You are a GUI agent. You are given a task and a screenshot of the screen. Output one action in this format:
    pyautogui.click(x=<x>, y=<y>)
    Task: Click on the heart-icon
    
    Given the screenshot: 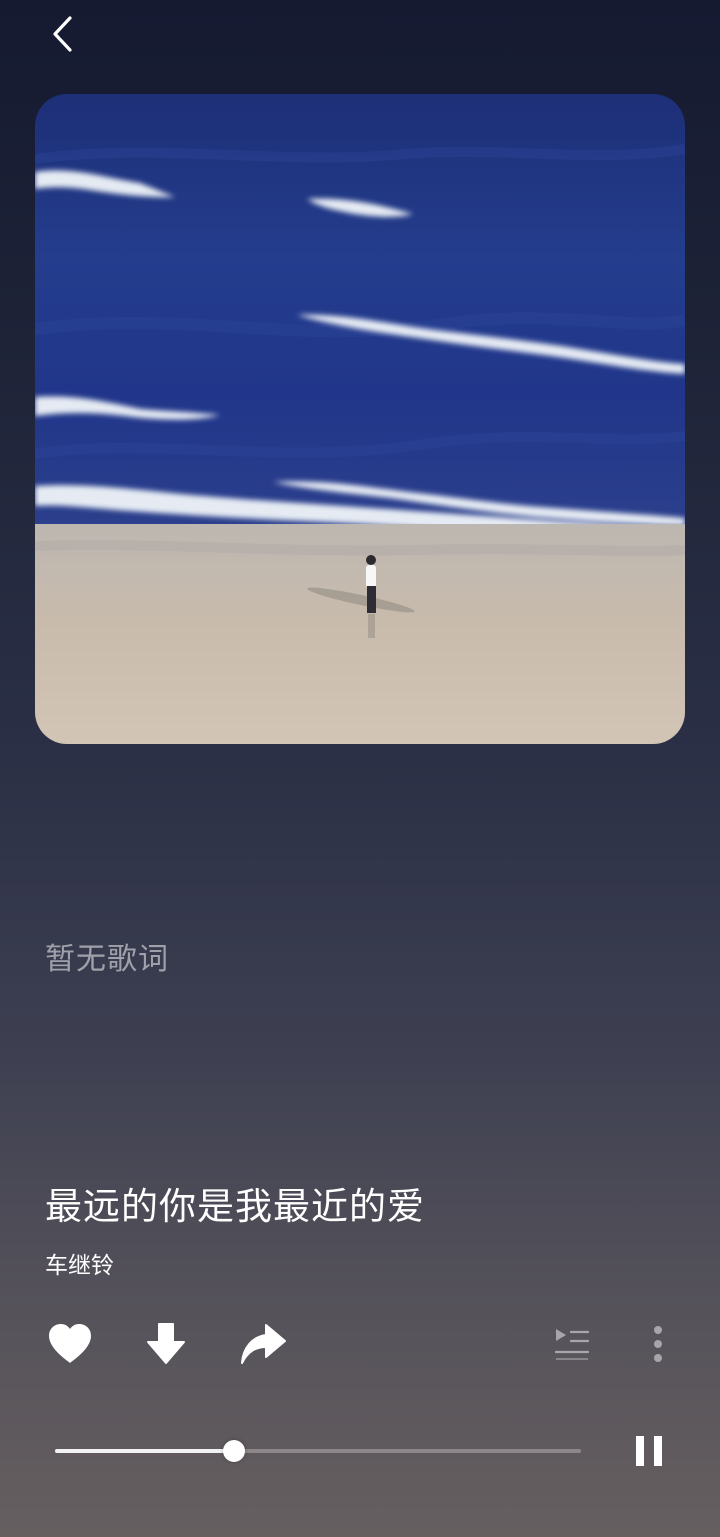 What is the action you would take?
    pyautogui.click(x=70, y=1343)
    